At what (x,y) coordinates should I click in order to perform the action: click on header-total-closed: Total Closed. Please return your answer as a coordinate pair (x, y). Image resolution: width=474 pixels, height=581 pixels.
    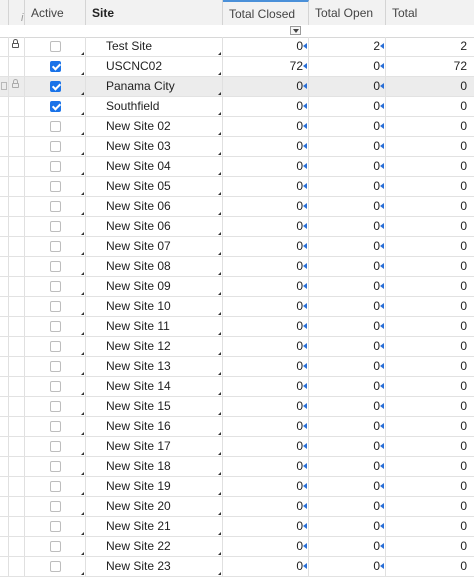
    Looking at the image, I should click on (266, 12).